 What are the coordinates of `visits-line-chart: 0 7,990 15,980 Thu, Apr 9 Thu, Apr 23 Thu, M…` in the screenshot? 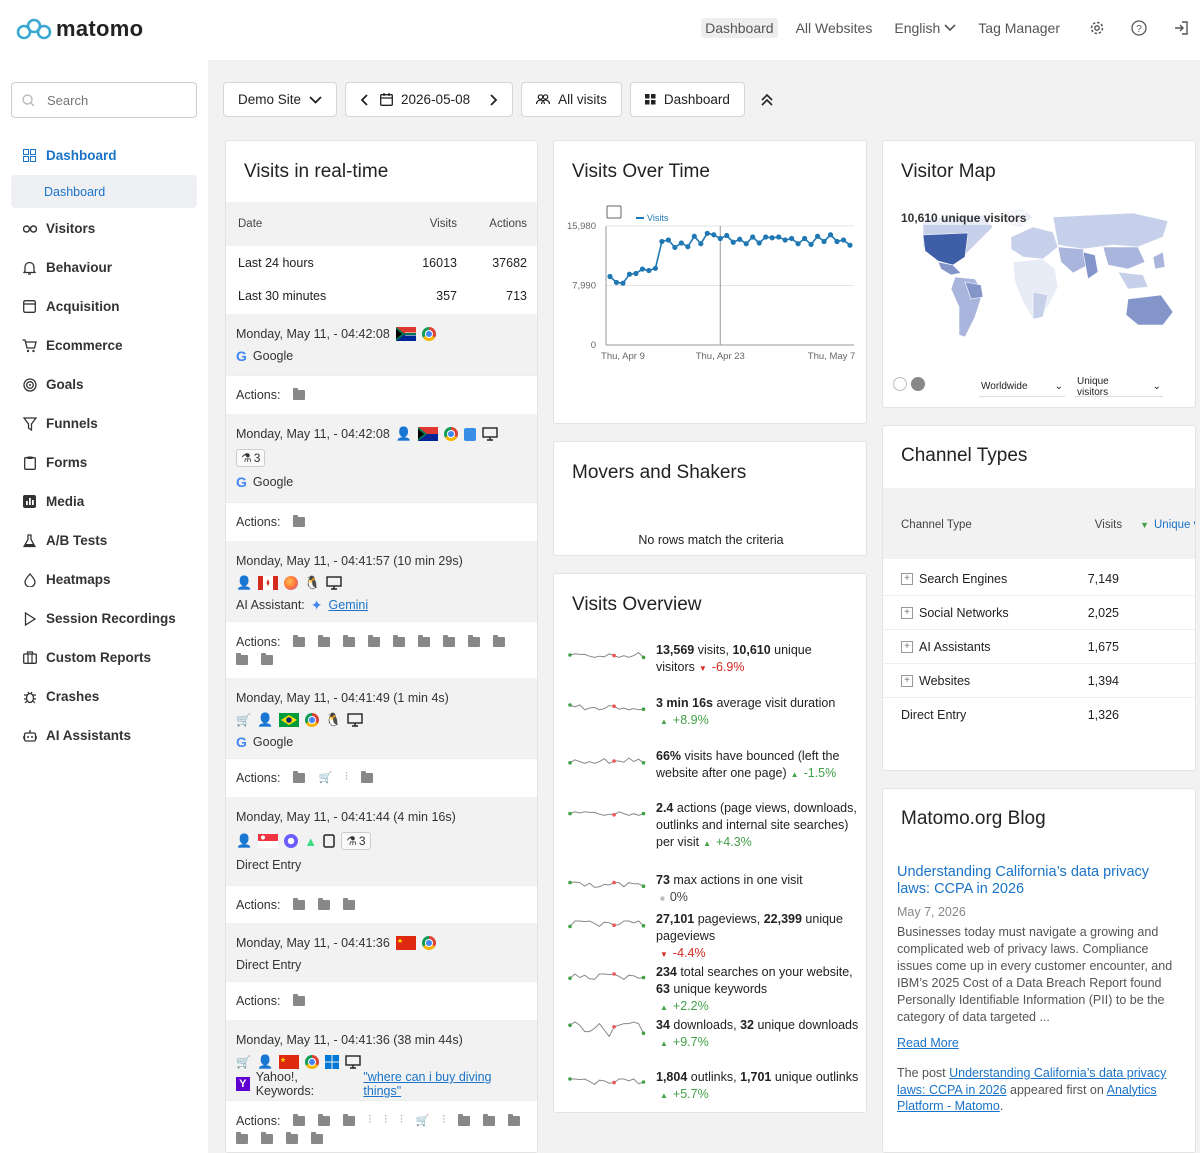 It's located at (710, 310).